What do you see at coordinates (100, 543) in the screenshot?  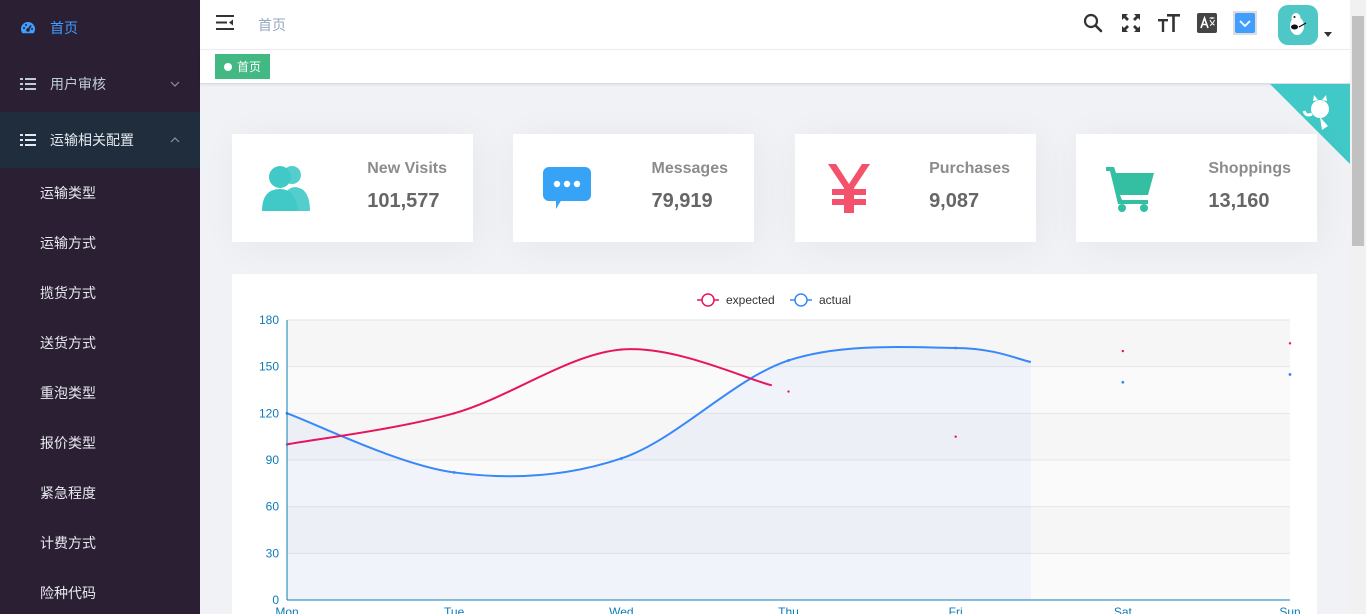 I see `submenu-item-billing-mode: 计费方式` at bounding box center [100, 543].